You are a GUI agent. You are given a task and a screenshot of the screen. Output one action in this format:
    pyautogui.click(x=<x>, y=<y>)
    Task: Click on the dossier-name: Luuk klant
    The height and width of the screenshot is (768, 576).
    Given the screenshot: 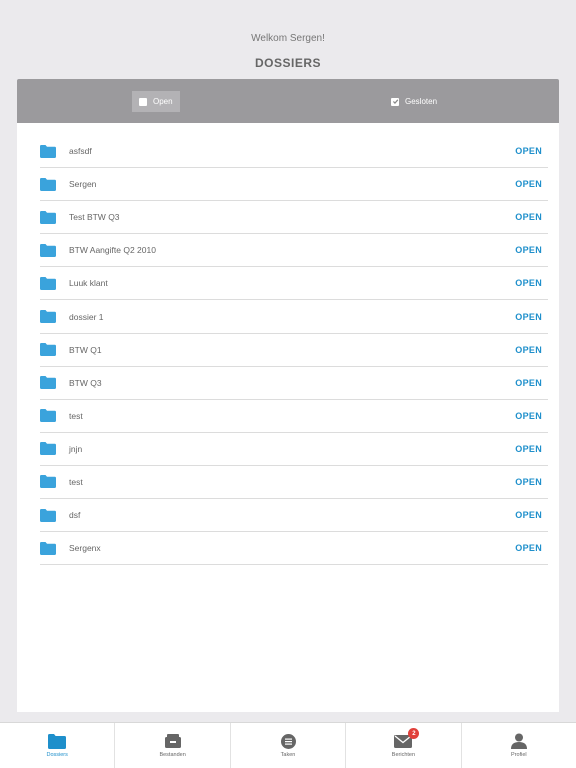 What is the action you would take?
    pyautogui.click(x=88, y=283)
    